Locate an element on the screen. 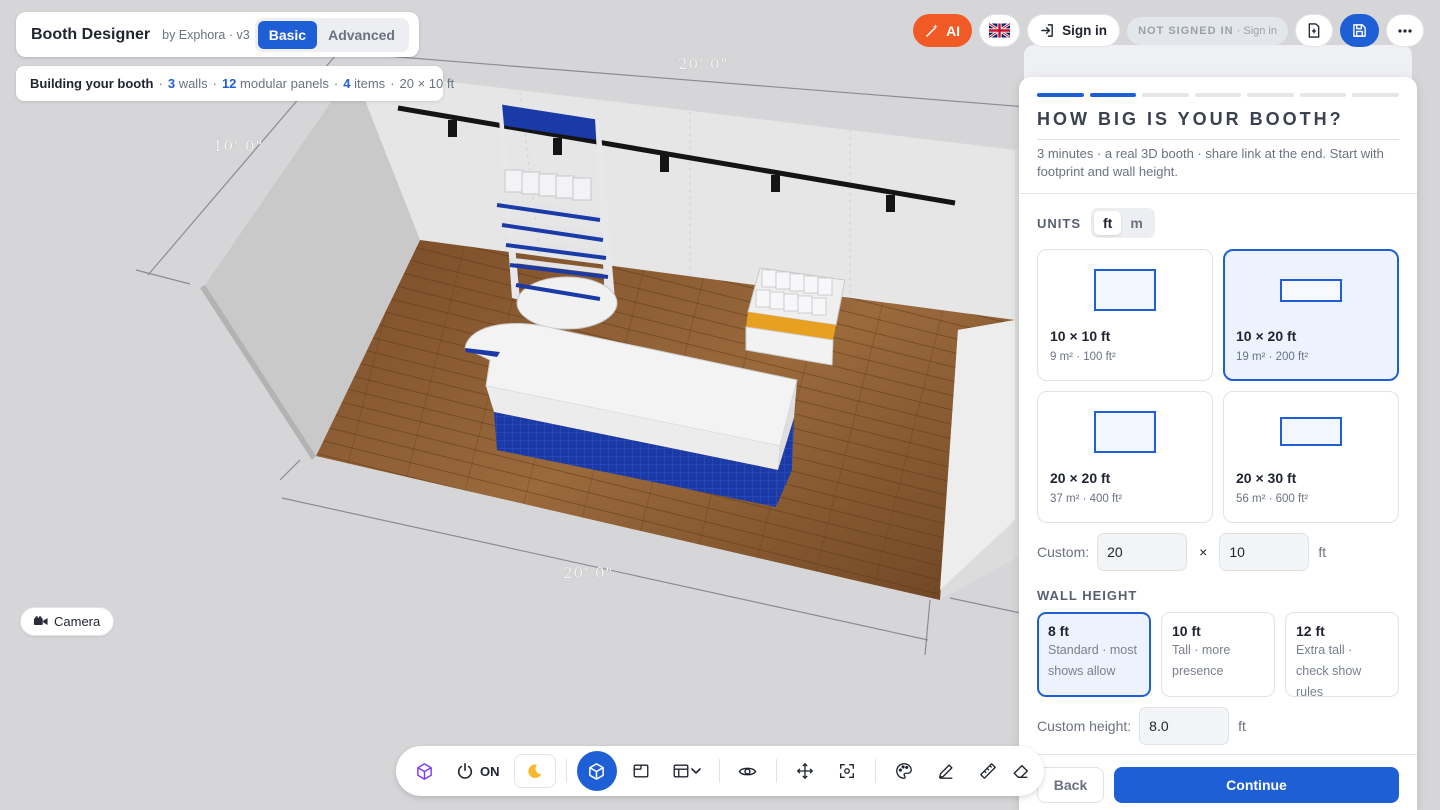 This screenshot has height=810, width=1440. save-button is located at coordinates (1359, 30).